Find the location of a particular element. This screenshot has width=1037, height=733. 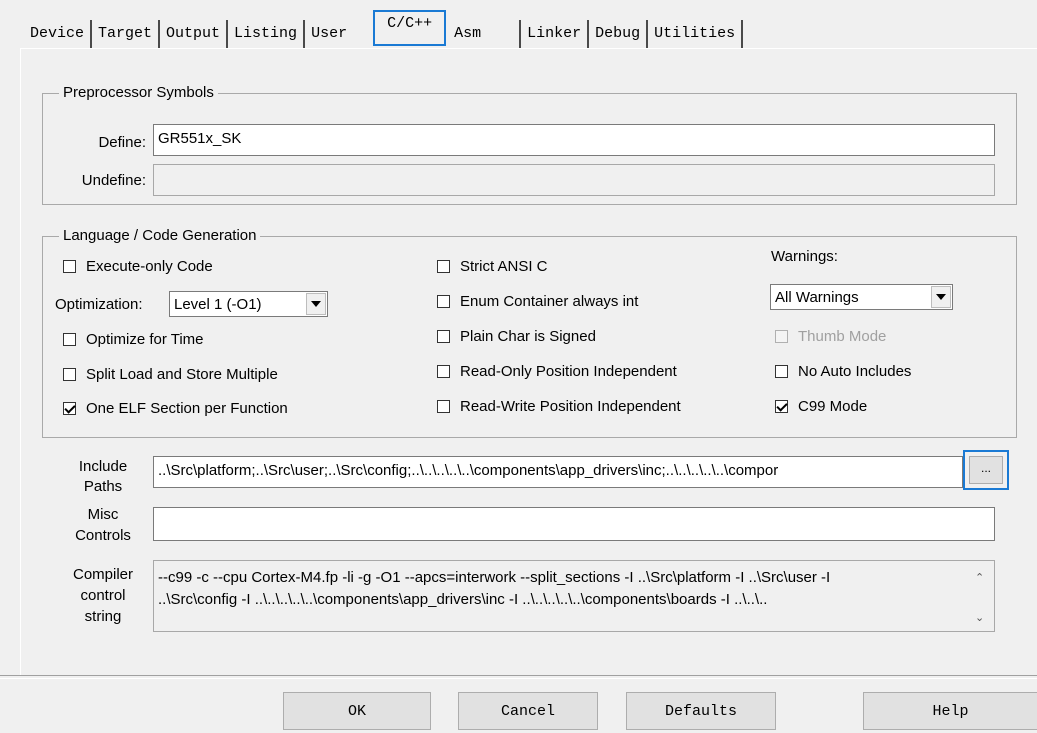

read-write-pi-label: Read-Write Position Independent is located at coordinates (570, 406).